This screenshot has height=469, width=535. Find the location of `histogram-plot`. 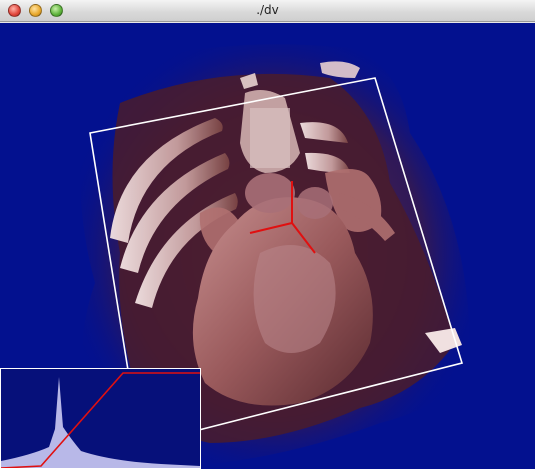

histogram-plot is located at coordinates (100, 420).